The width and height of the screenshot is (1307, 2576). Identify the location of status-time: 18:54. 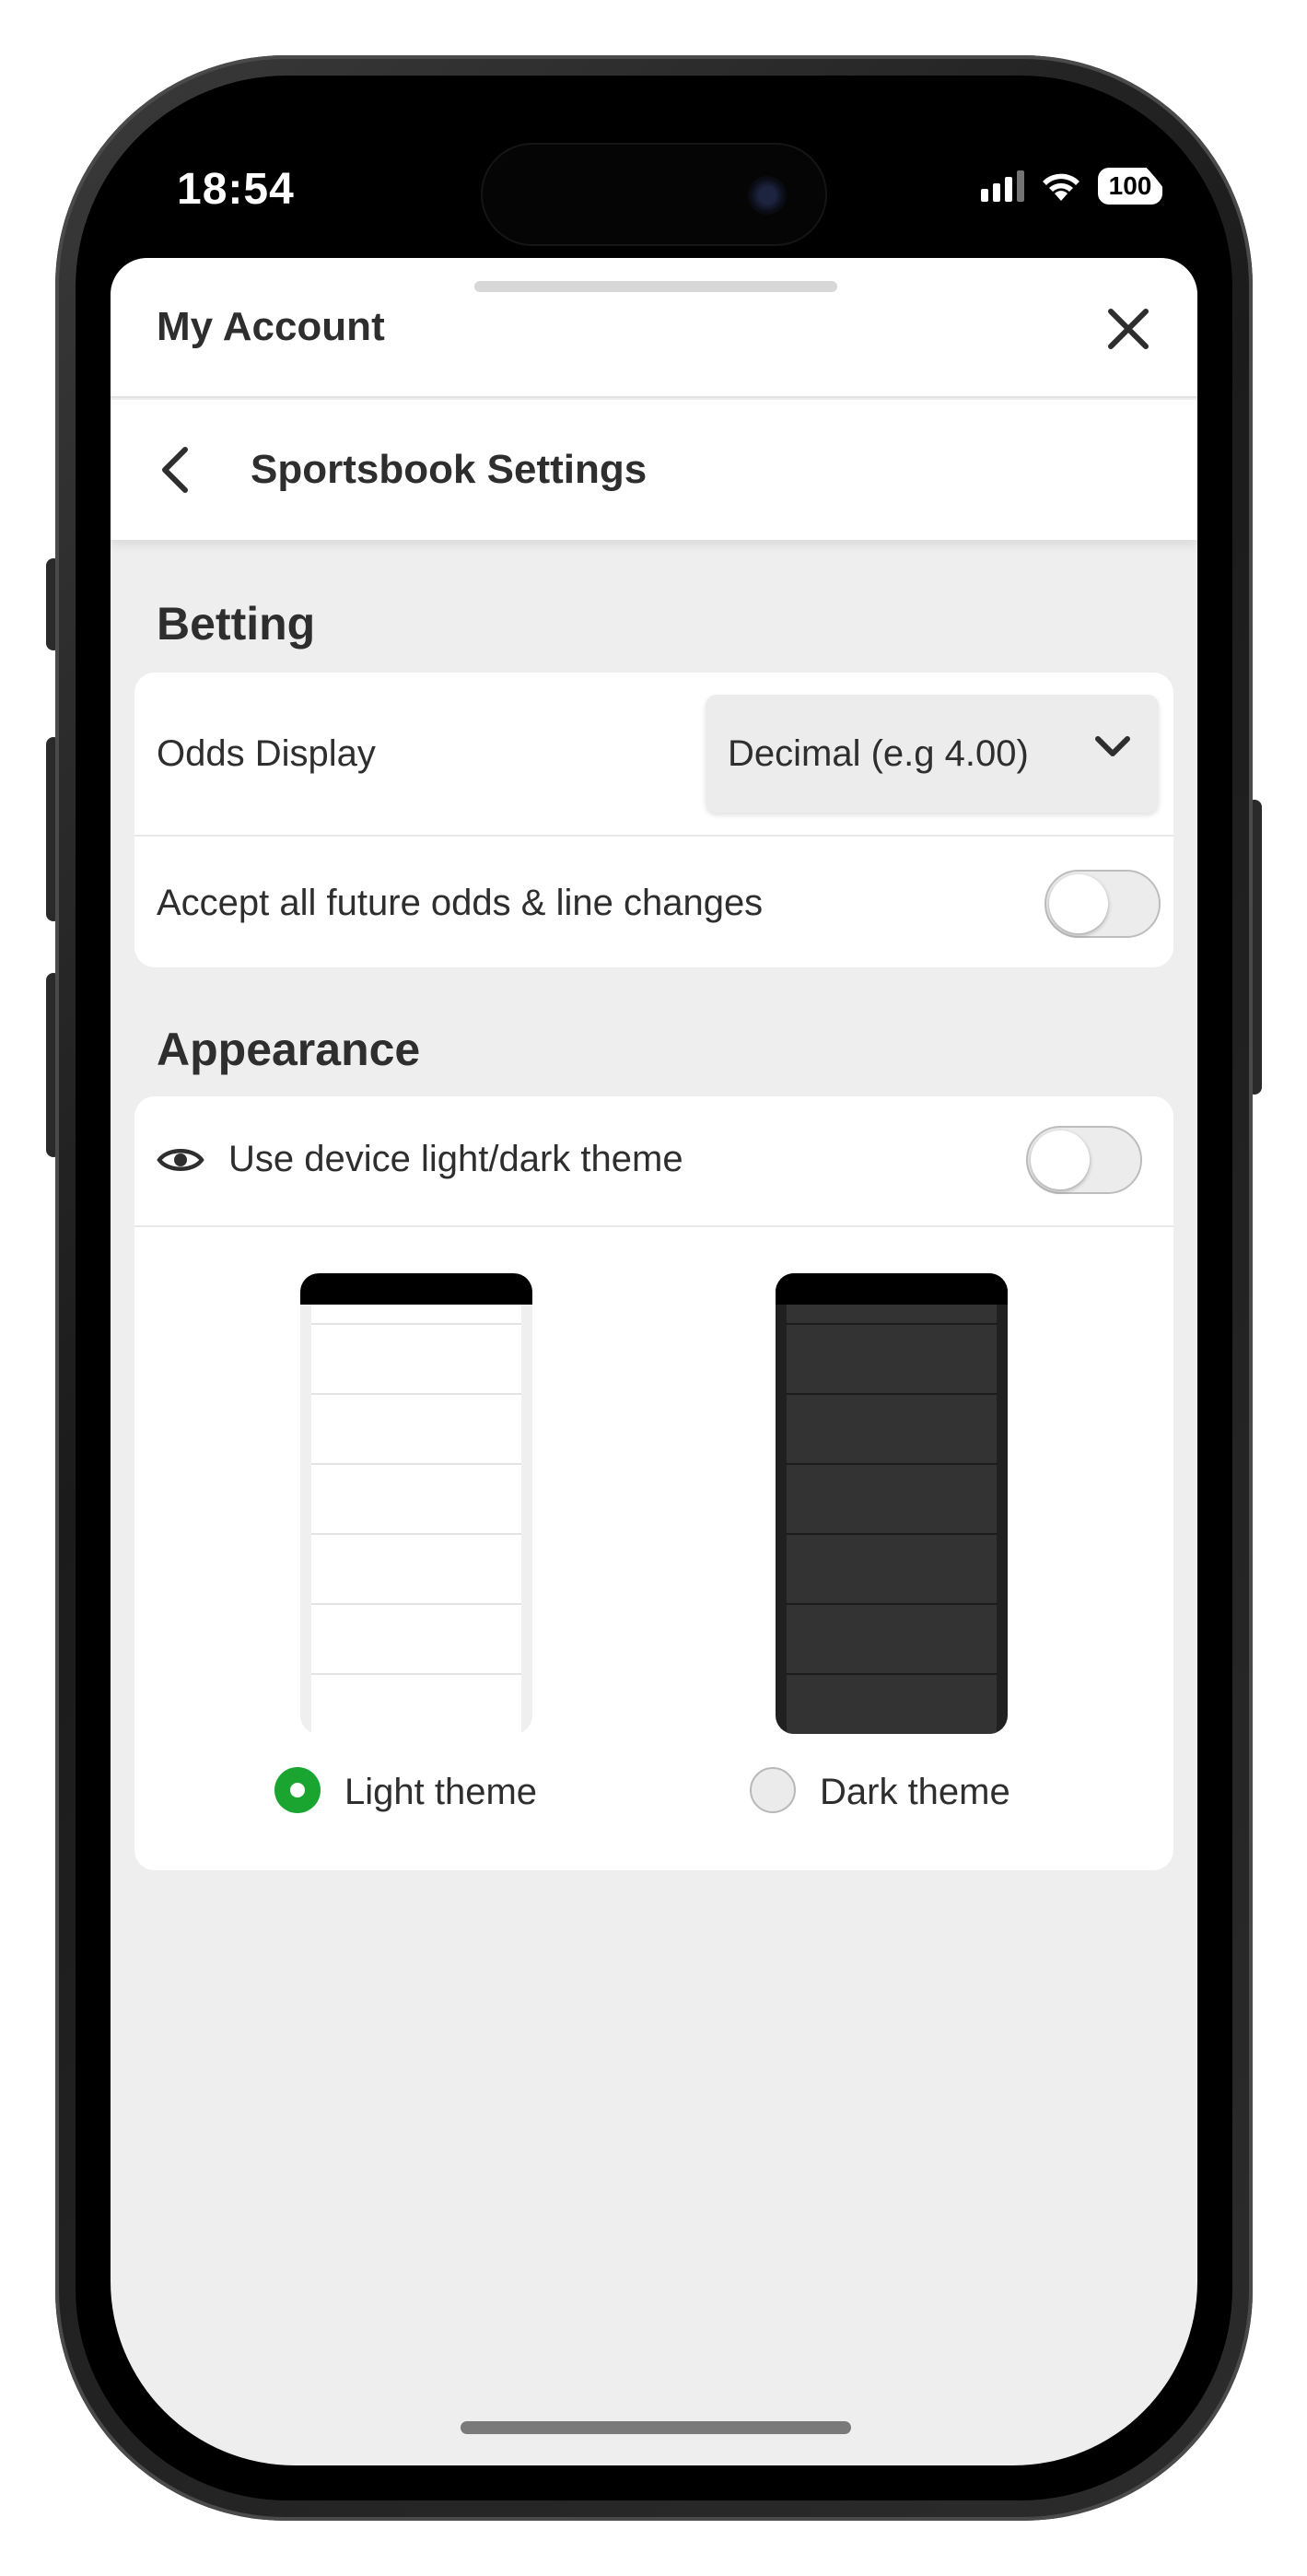
(236, 189).